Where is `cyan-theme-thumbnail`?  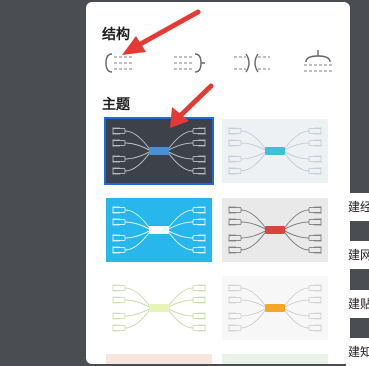 cyan-theme-thumbnail is located at coordinates (159, 230).